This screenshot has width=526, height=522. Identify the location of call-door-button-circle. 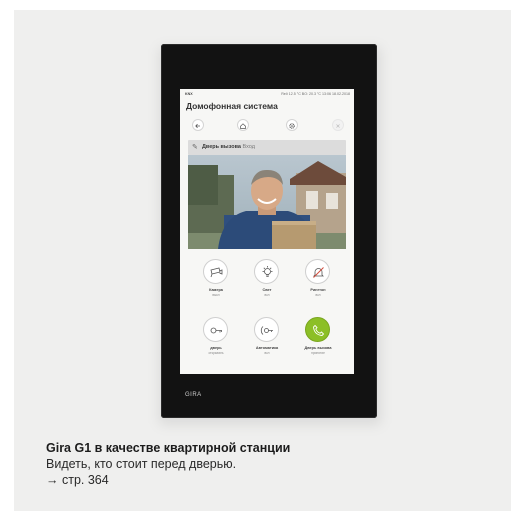
(317, 329).